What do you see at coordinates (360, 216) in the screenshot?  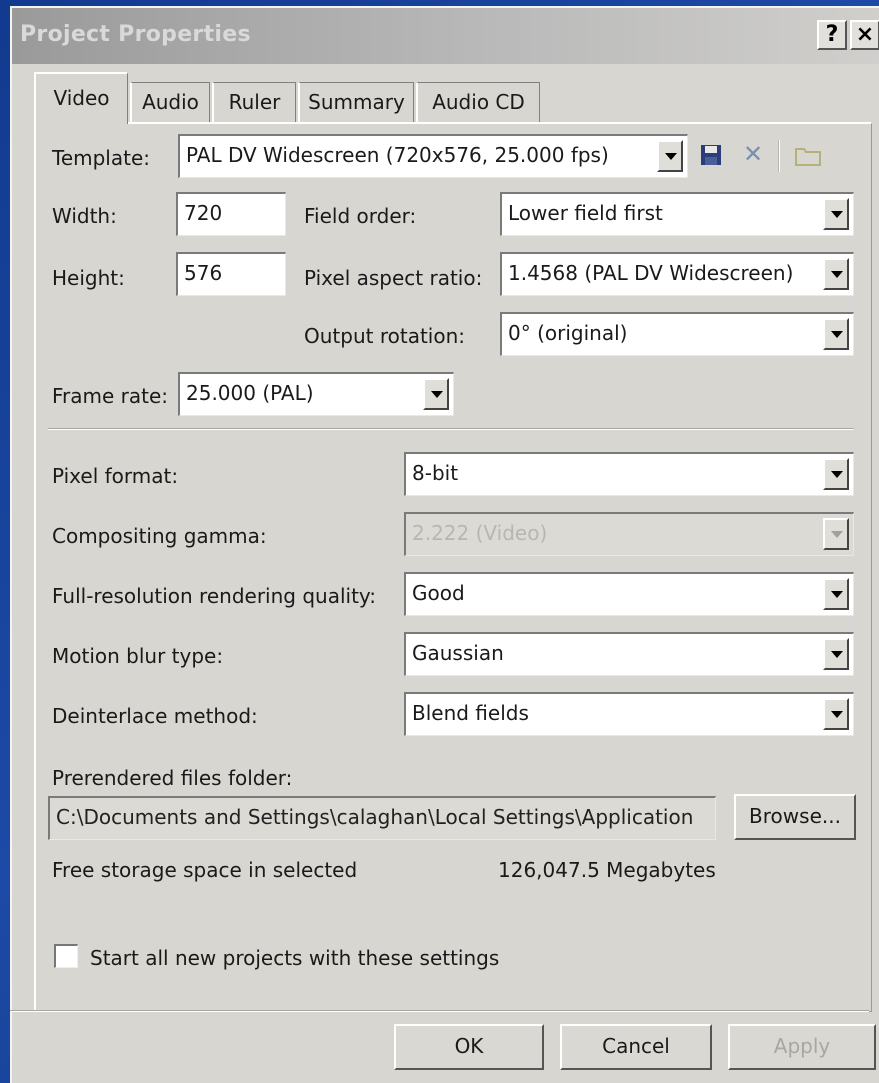 I see `field-order-label: Field order:` at bounding box center [360, 216].